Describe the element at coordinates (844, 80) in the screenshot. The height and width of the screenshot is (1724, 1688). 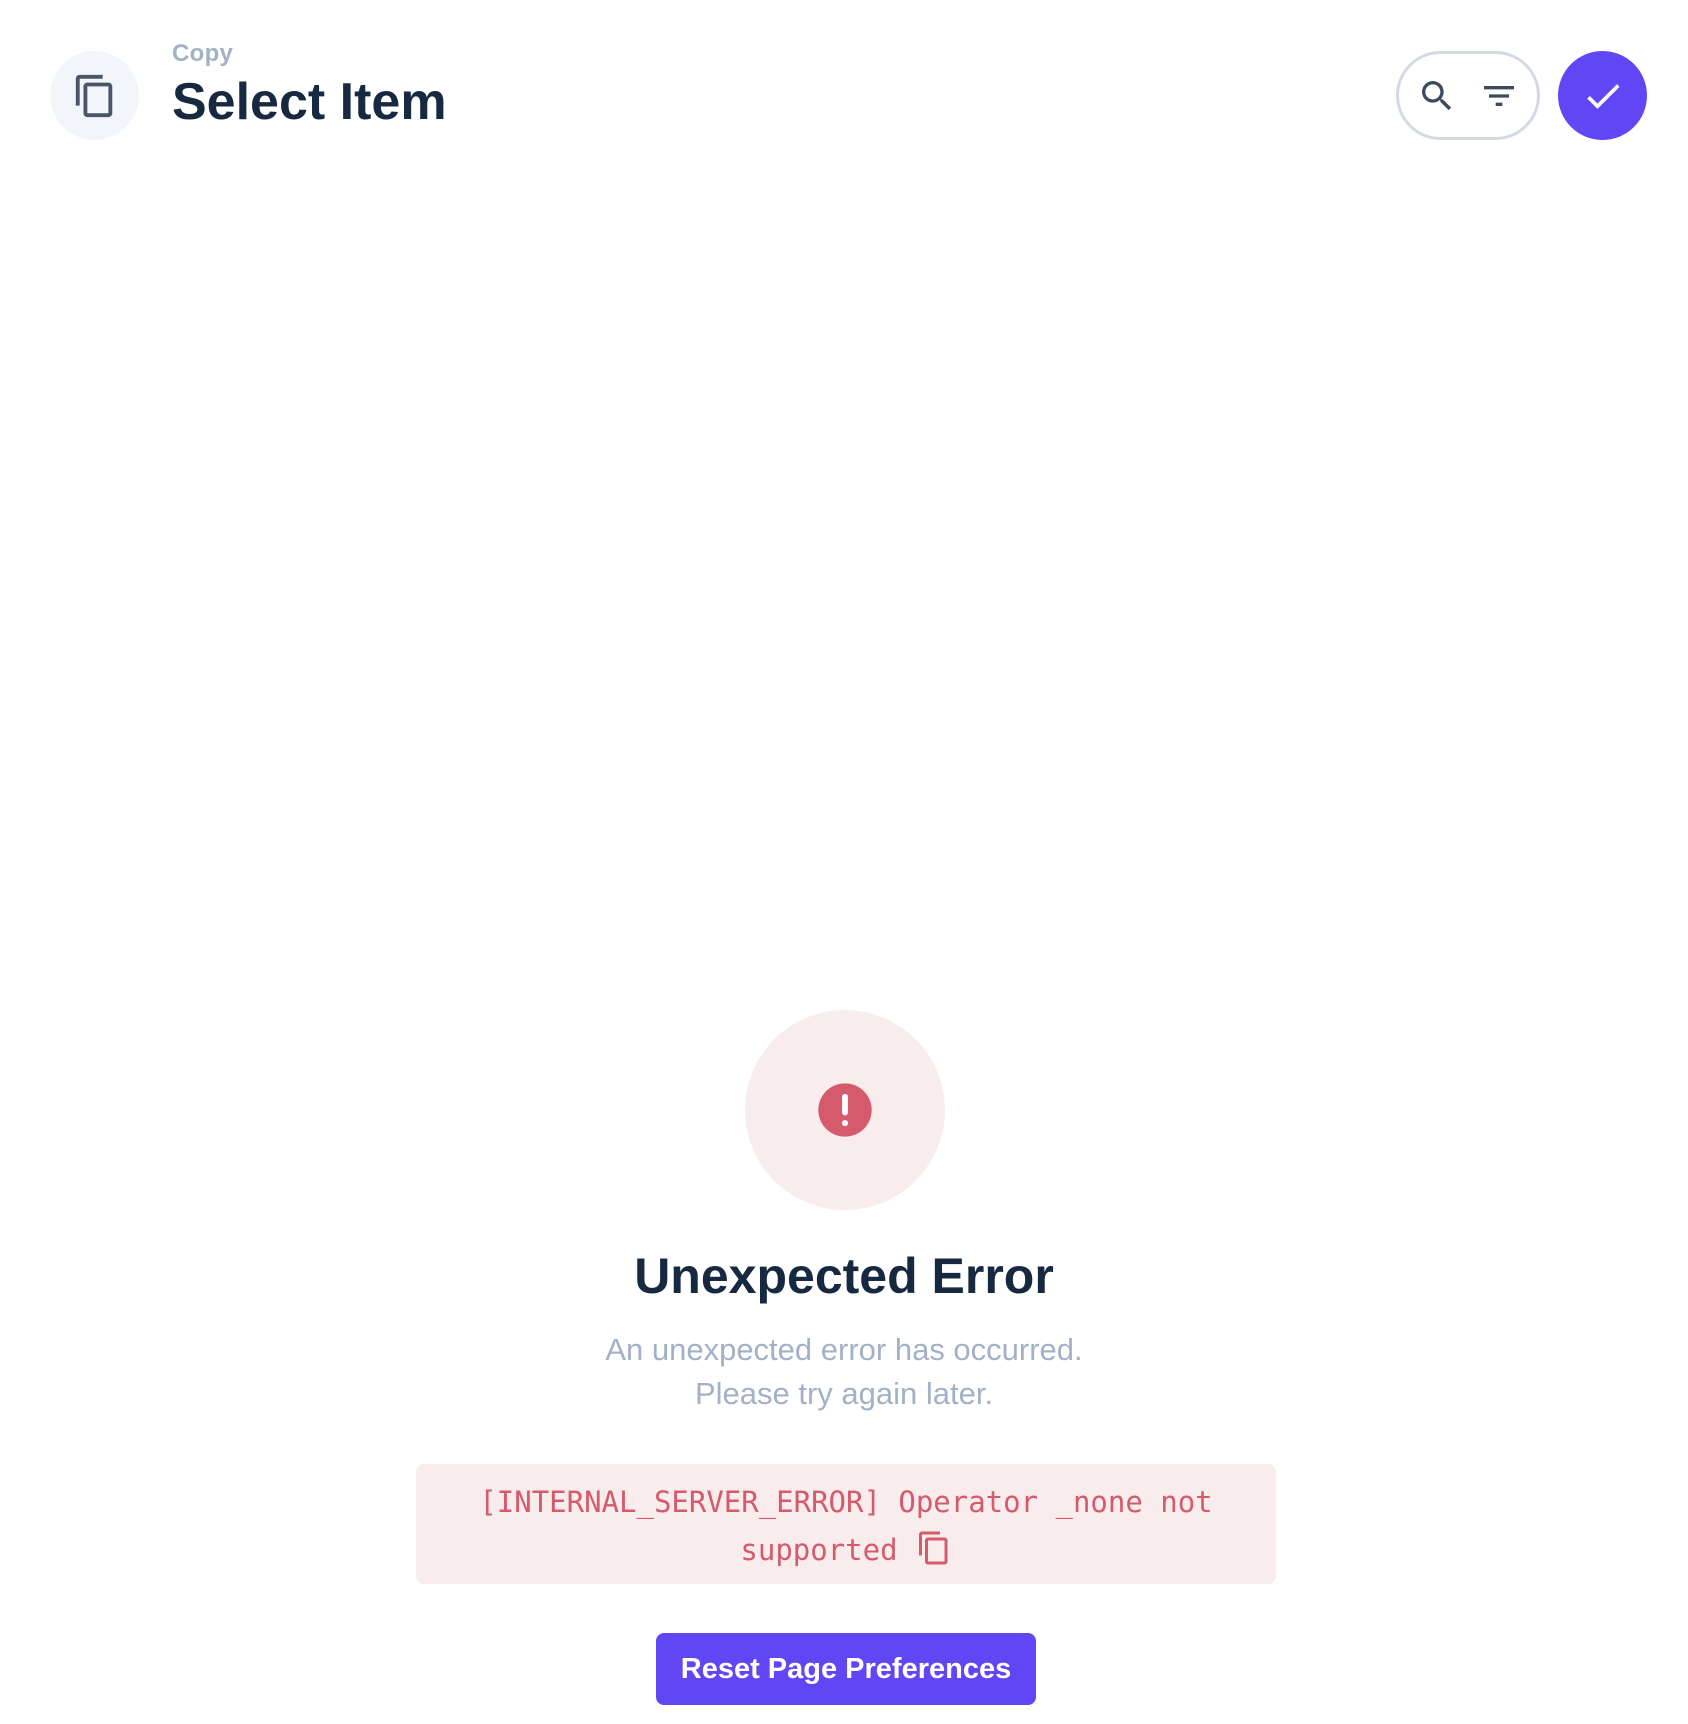
I see `header: Copy Select Item` at that location.